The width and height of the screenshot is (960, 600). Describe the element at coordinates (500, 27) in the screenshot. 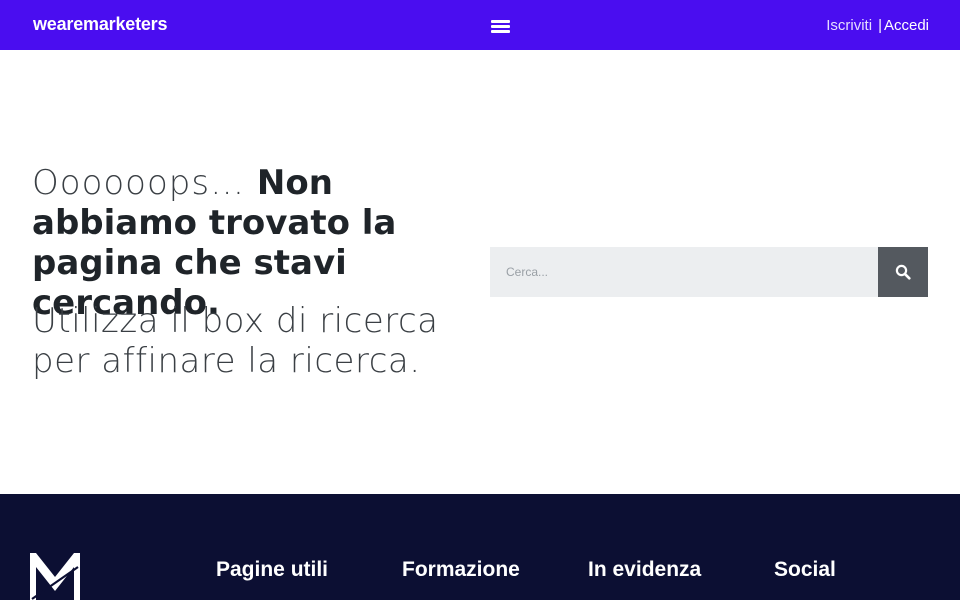

I see `hamburger-menu-icon` at that location.